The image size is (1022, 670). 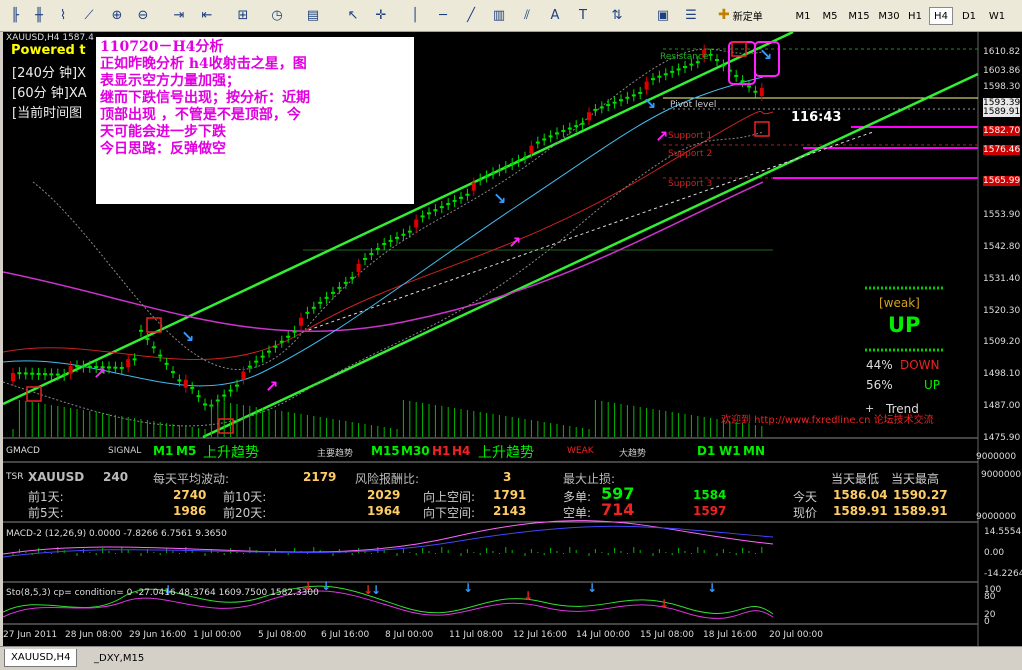 I want to click on tf-m5: M5, so click(x=830, y=16).